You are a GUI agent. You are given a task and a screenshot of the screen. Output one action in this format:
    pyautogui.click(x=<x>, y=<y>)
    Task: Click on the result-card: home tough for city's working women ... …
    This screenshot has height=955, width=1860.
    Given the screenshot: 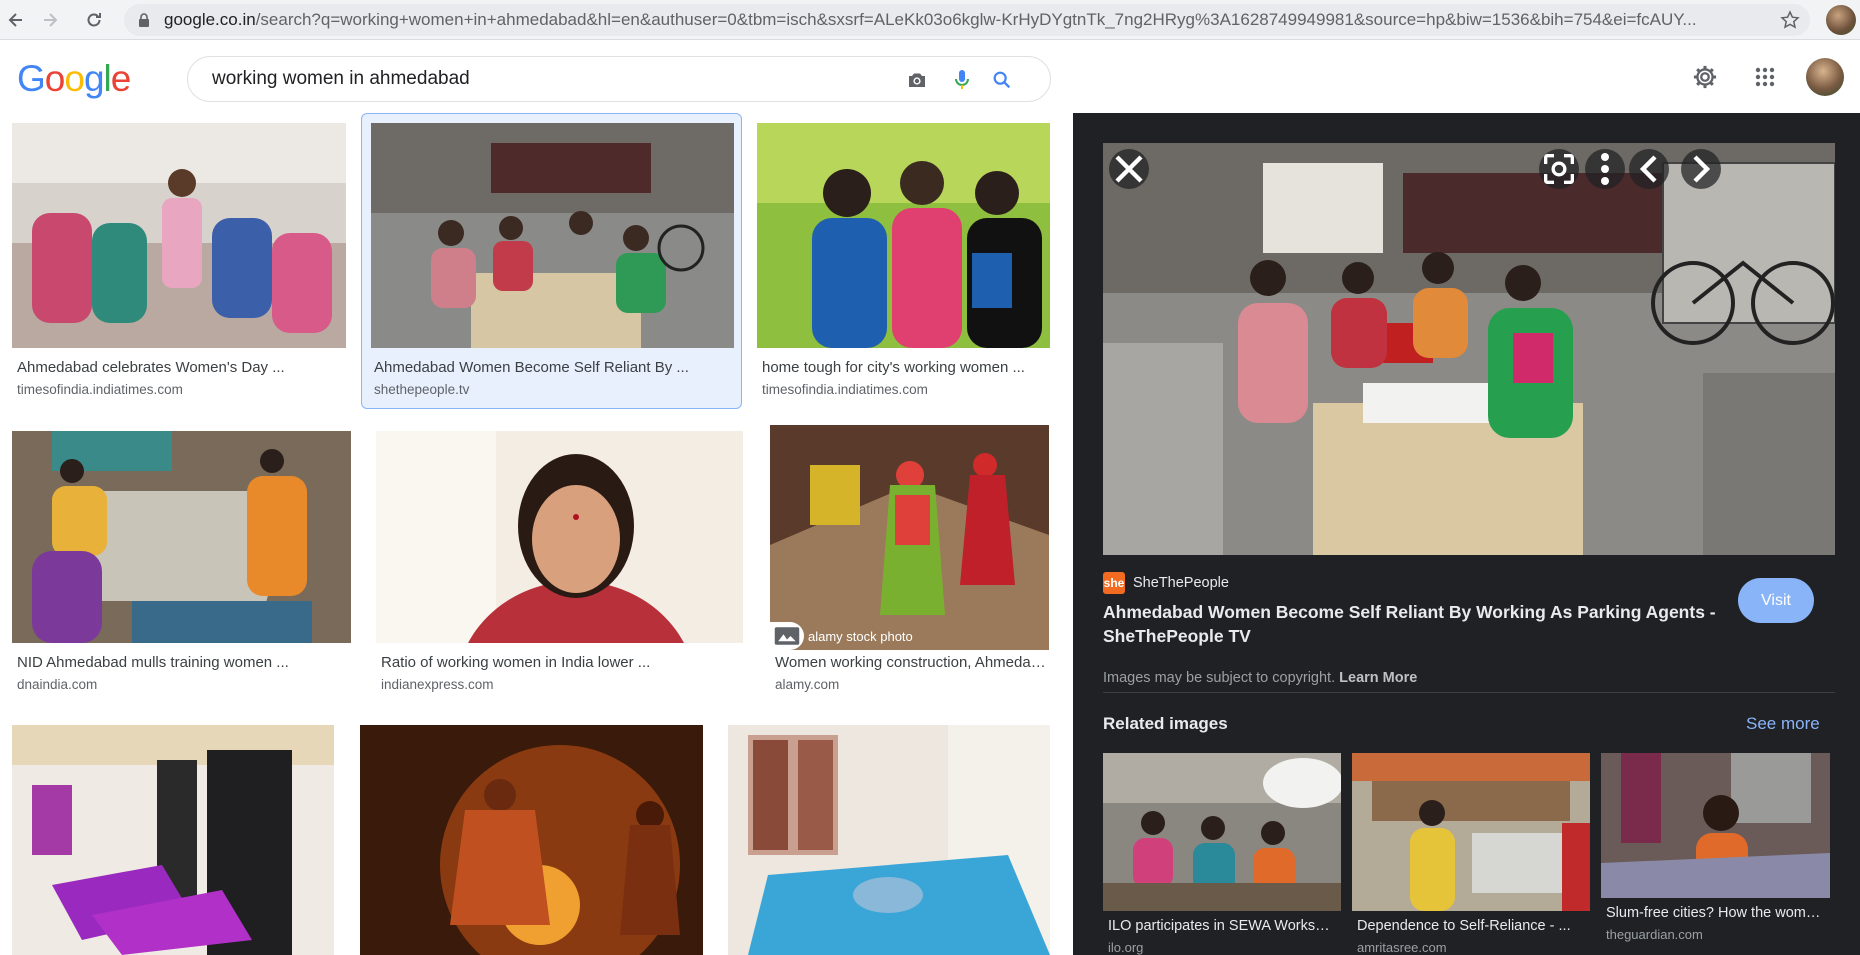 What is the action you would take?
    pyautogui.click(x=906, y=258)
    